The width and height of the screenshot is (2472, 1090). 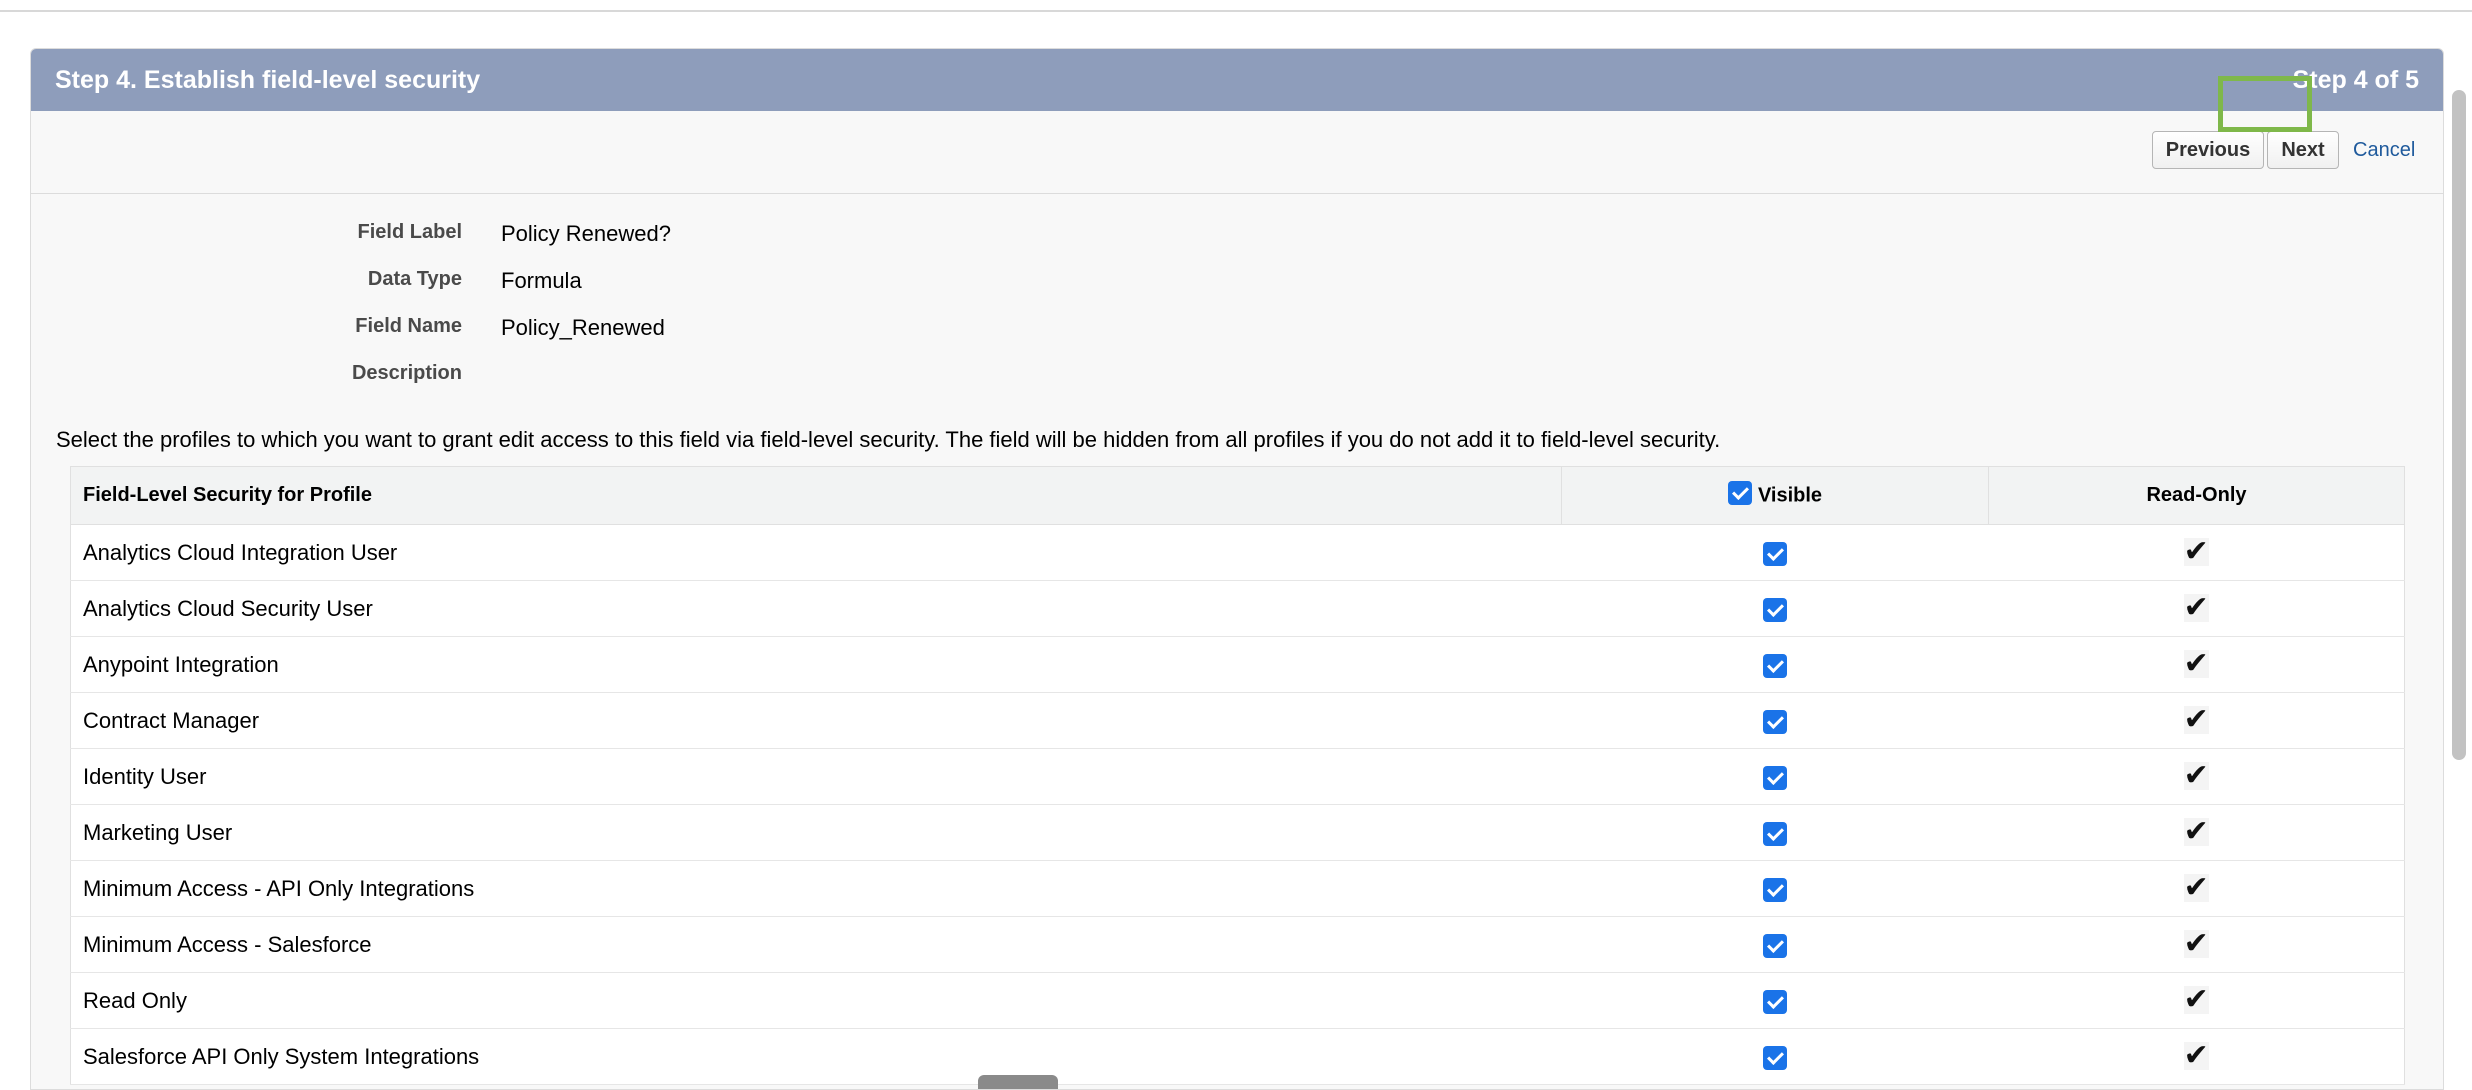 What do you see at coordinates (816, 1056) in the screenshot?
I see `profile-name: Salesforce API Only System Integrations` at bounding box center [816, 1056].